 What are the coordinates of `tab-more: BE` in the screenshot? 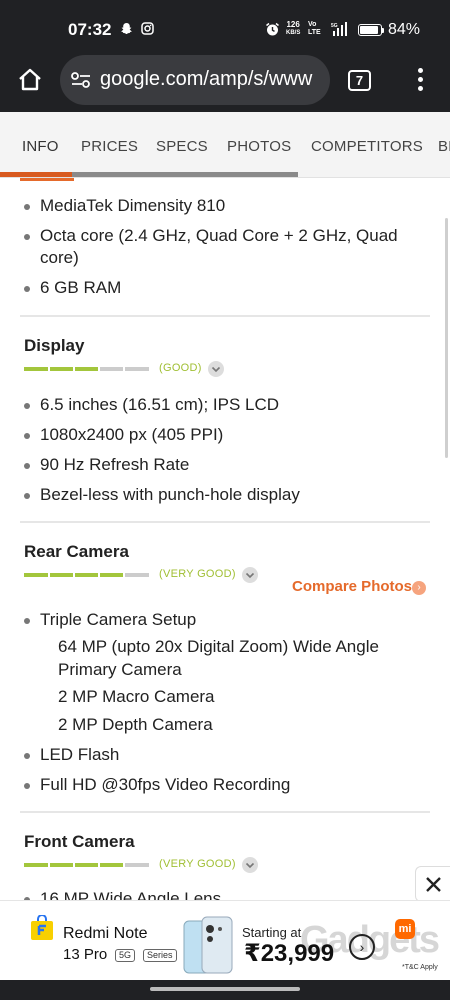 It's located at (444, 146).